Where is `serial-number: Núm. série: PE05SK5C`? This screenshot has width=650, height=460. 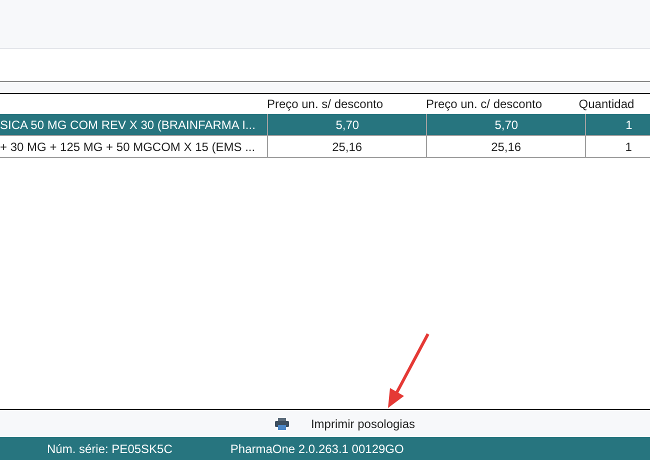
serial-number: Núm. série: PE05SK5C is located at coordinates (109, 449).